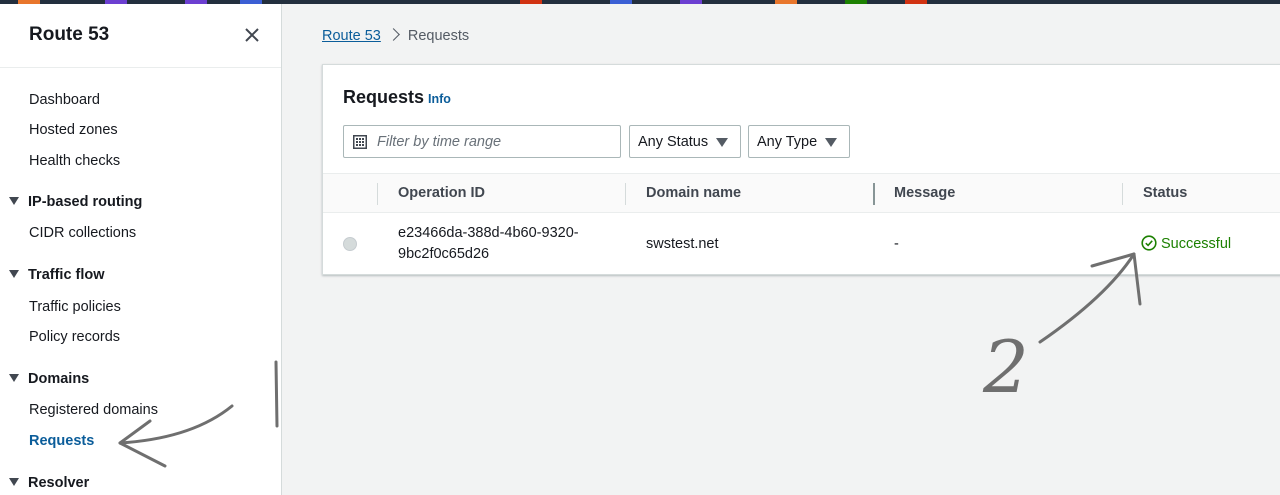 This screenshot has height=495, width=1280. Describe the element at coordinates (140, 36) in the screenshot. I see `sidebar-header: Route 53` at that location.